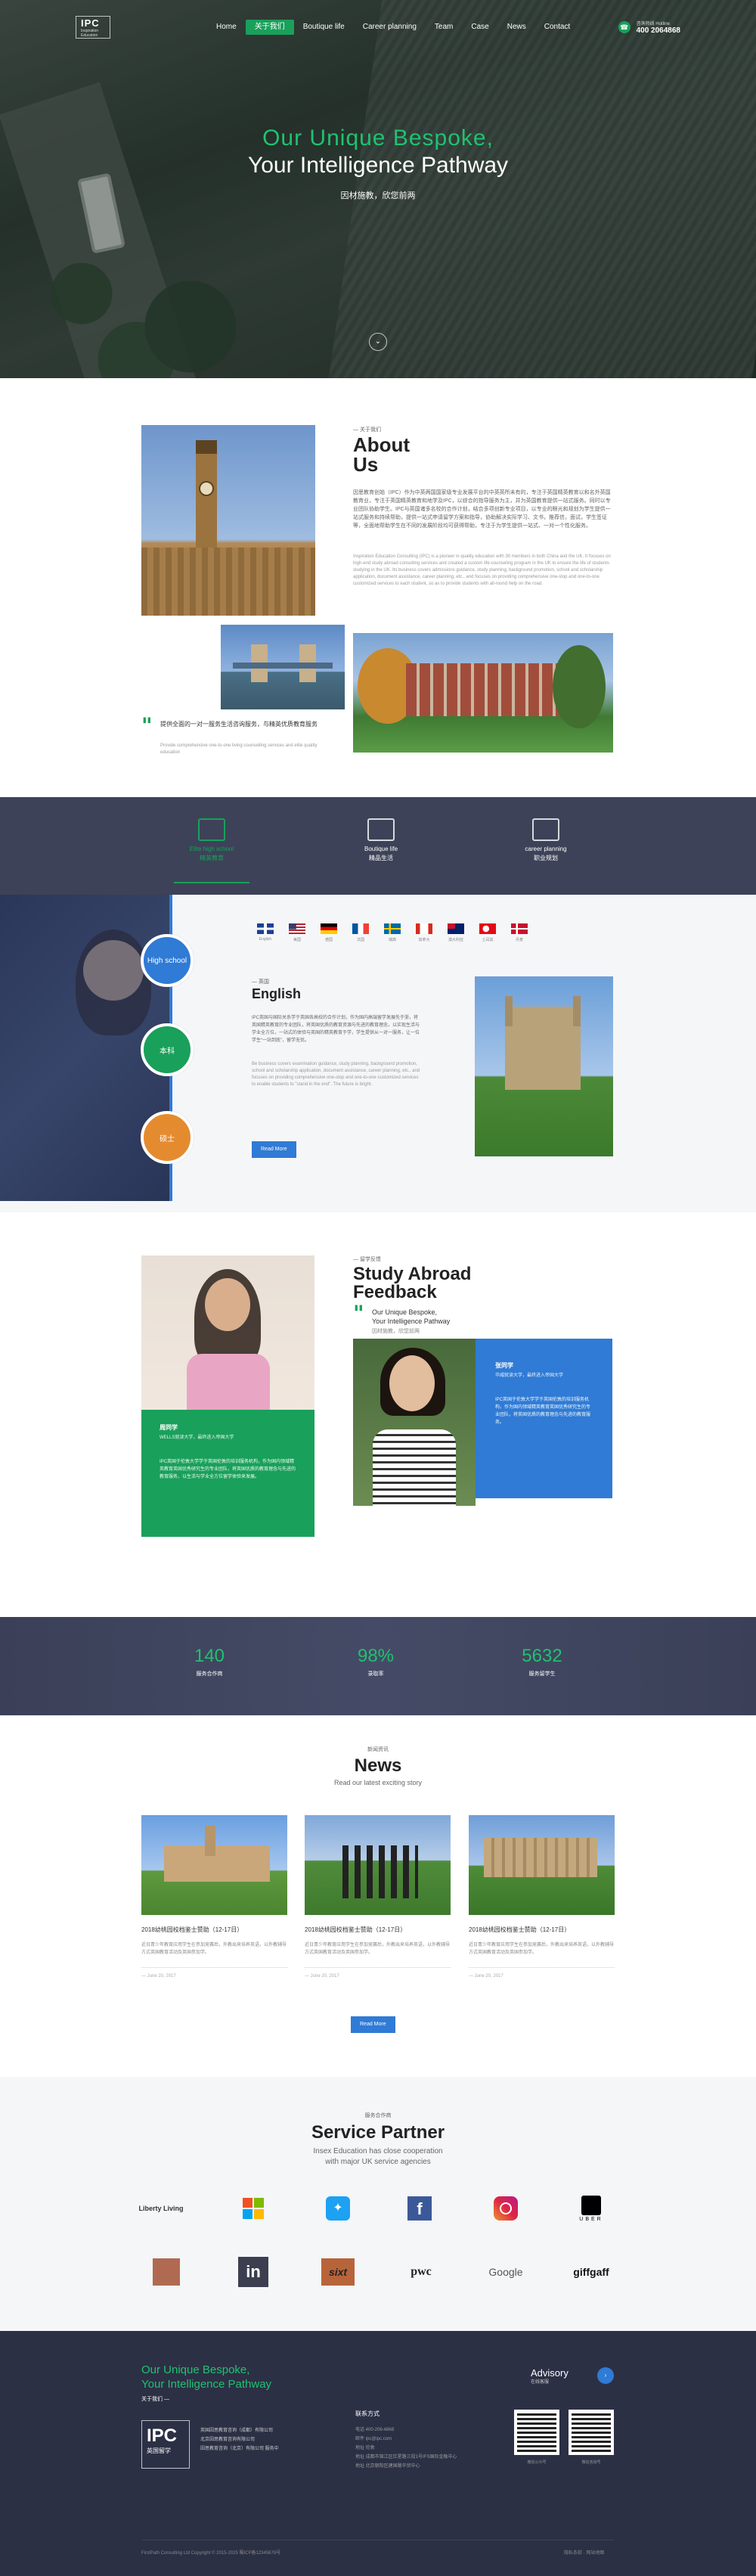 The height and width of the screenshot is (2576, 756). I want to click on feedback-subtitle-line2: Your Intelligence Pathway, so click(411, 1321).